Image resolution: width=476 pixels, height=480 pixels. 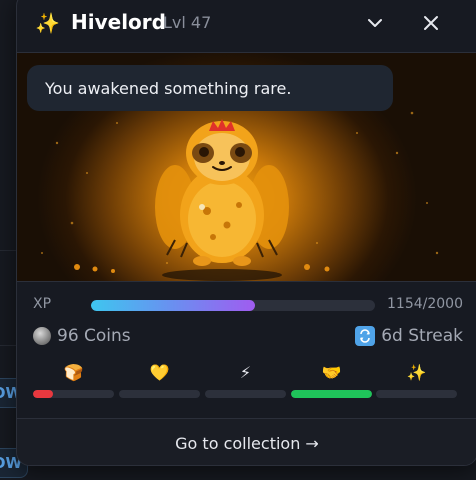 I want to click on coin-icon, so click(x=42, y=336).